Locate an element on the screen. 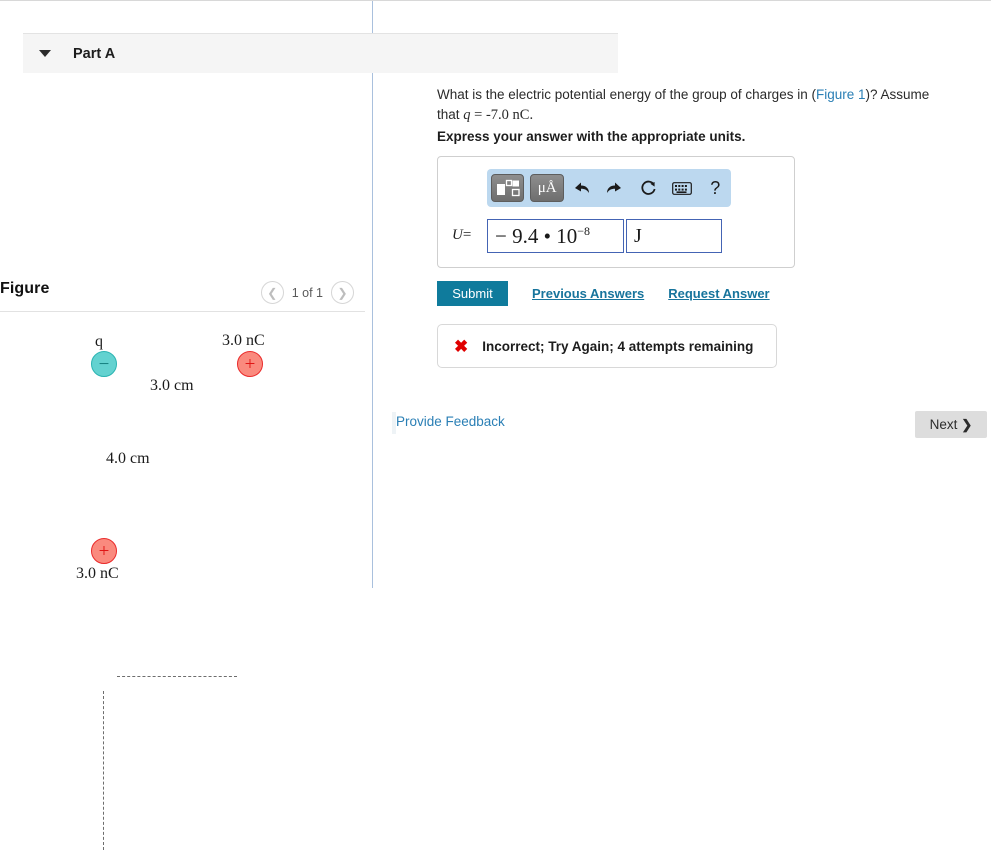  answer-equals: = is located at coordinates (467, 235).